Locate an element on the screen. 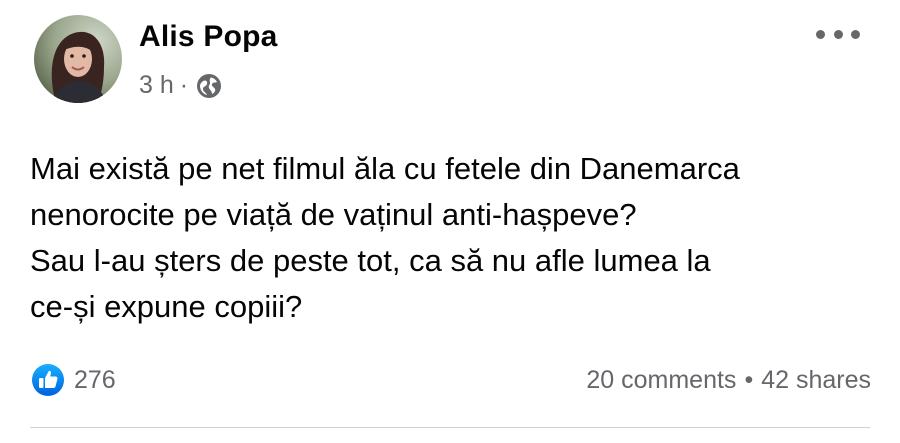 This screenshot has height=443, width=900. more-options-icon is located at coordinates (838, 34).